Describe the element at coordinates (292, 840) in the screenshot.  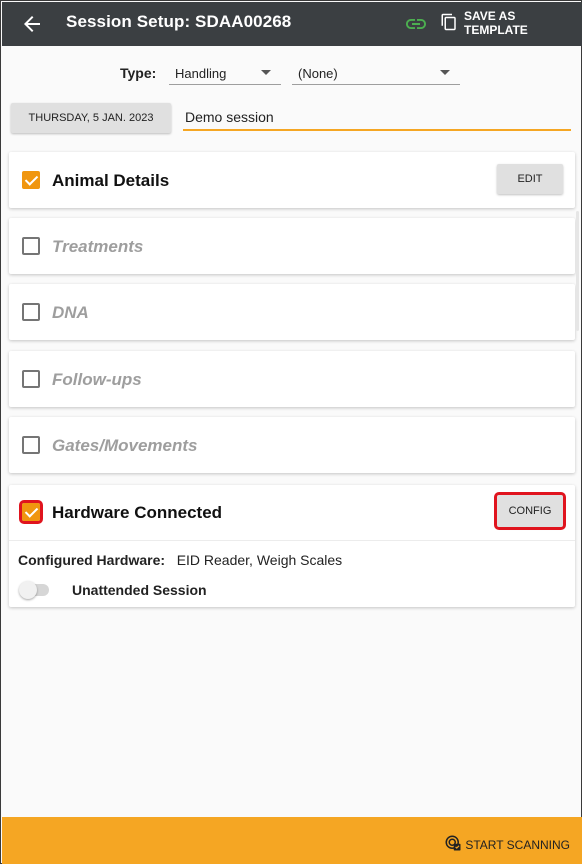
I see `footer-bar: START SCANNING` at that location.